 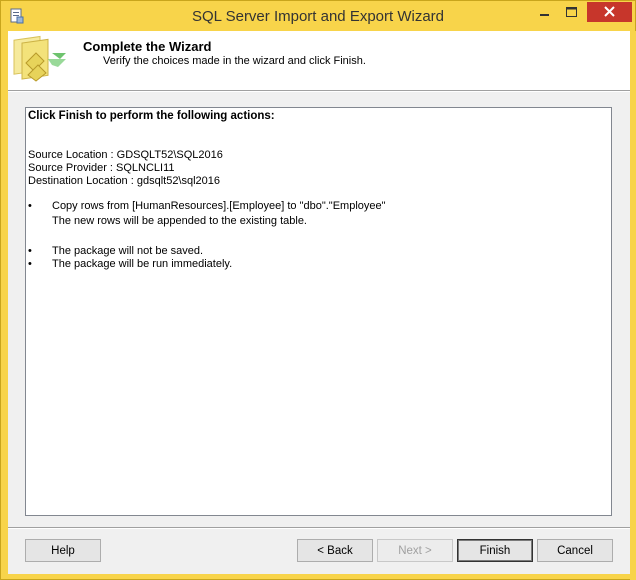 I want to click on cancel-button: Cancel, so click(x=575, y=550).